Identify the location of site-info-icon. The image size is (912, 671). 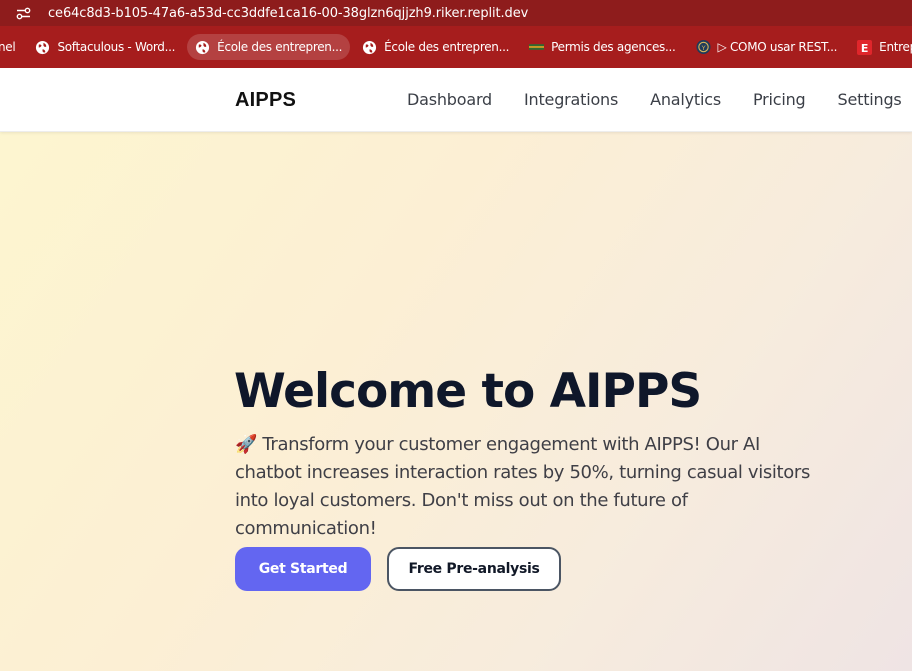
(23, 13).